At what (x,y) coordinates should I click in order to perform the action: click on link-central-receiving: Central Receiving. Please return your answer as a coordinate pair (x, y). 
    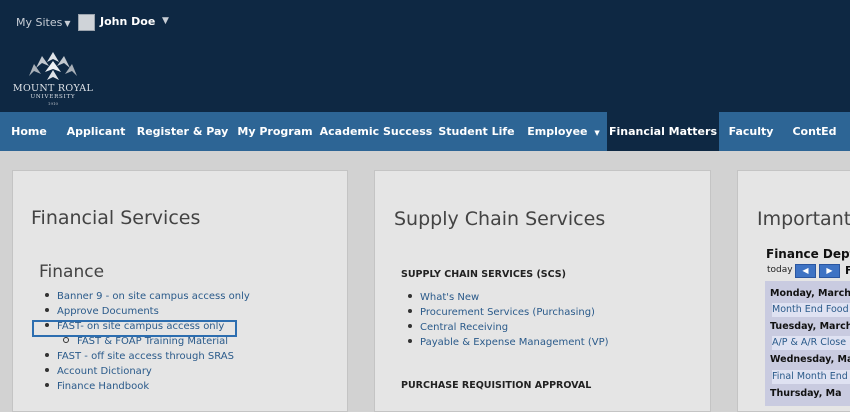
    Looking at the image, I should click on (464, 327).